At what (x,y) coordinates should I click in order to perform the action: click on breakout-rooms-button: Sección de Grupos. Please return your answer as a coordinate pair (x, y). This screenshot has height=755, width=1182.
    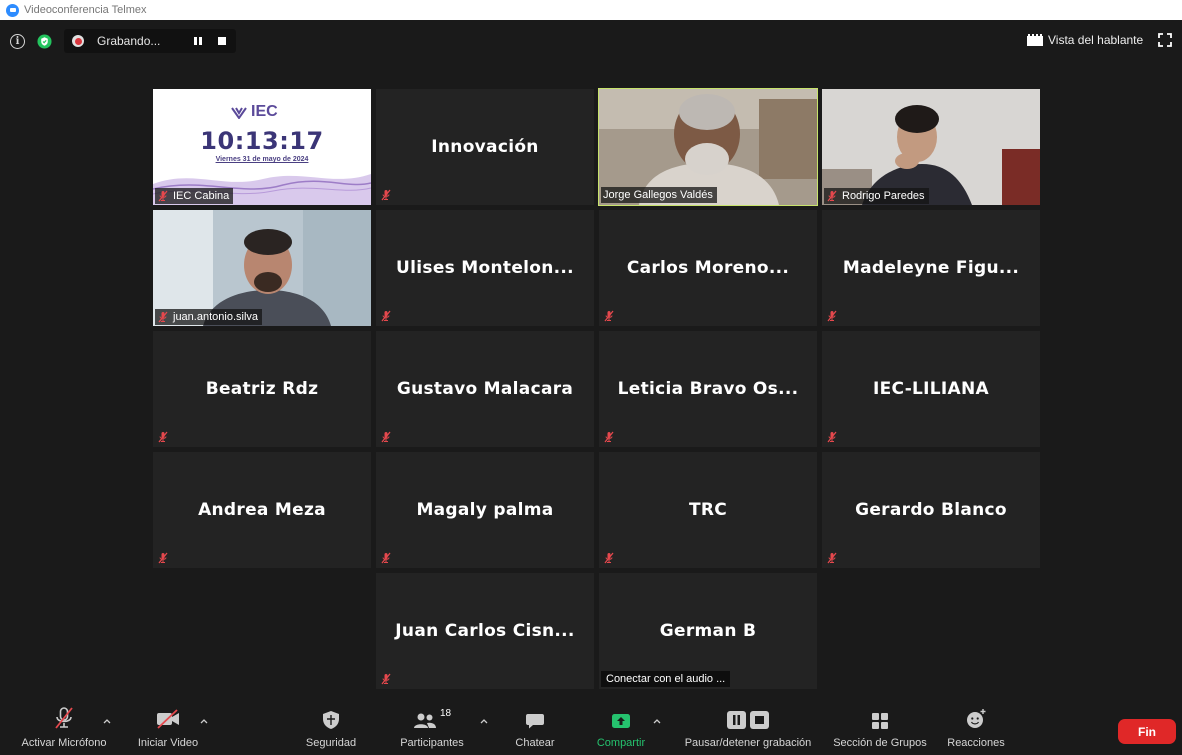
    Looking at the image, I should click on (880, 728).